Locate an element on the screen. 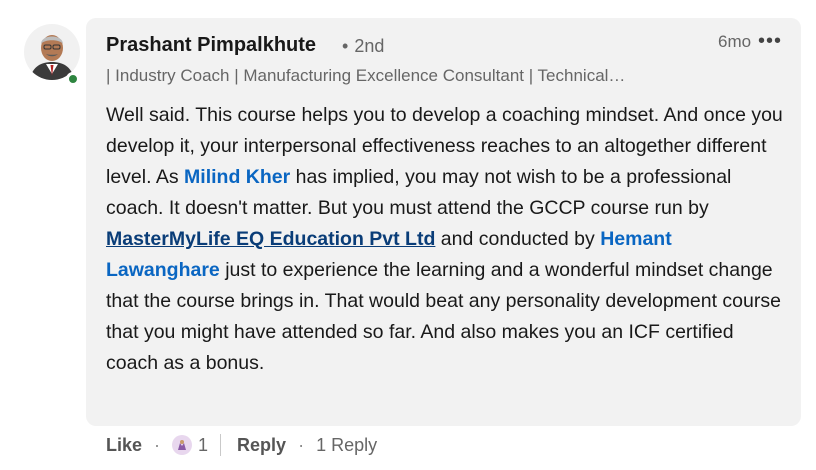 The height and width of the screenshot is (470, 816). author-name: Prashant Pimpalkhute is located at coordinates (211, 45).